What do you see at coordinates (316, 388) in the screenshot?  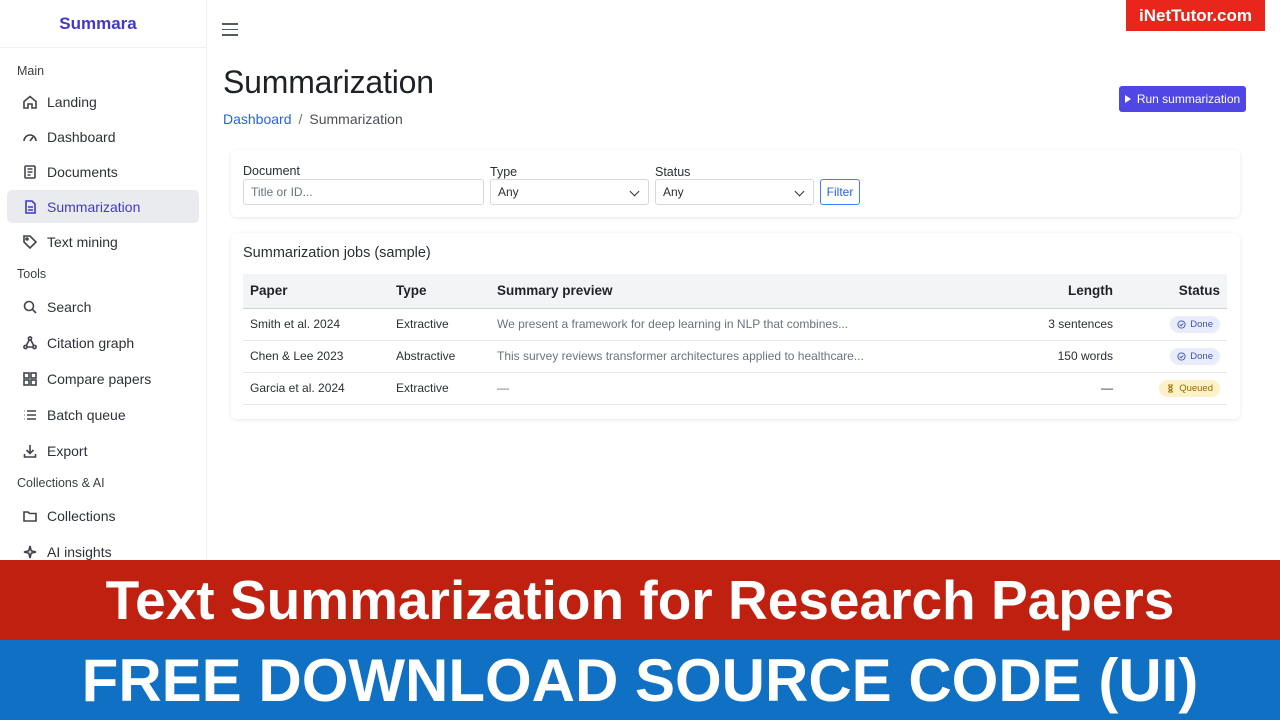 I see `cell-paper: Garcia et al. 2024` at bounding box center [316, 388].